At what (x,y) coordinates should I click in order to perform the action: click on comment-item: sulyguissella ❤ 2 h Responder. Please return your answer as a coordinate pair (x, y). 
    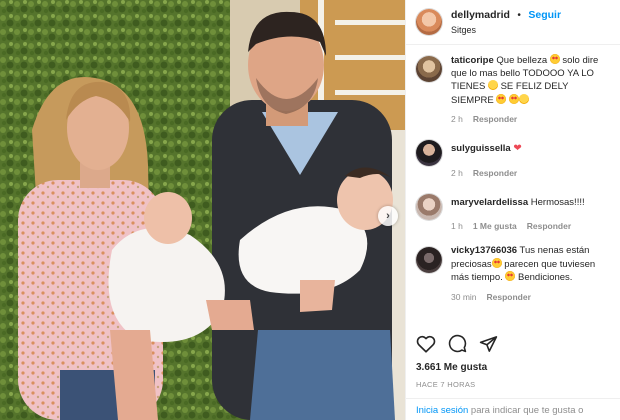
    Looking at the image, I should click on (513, 158).